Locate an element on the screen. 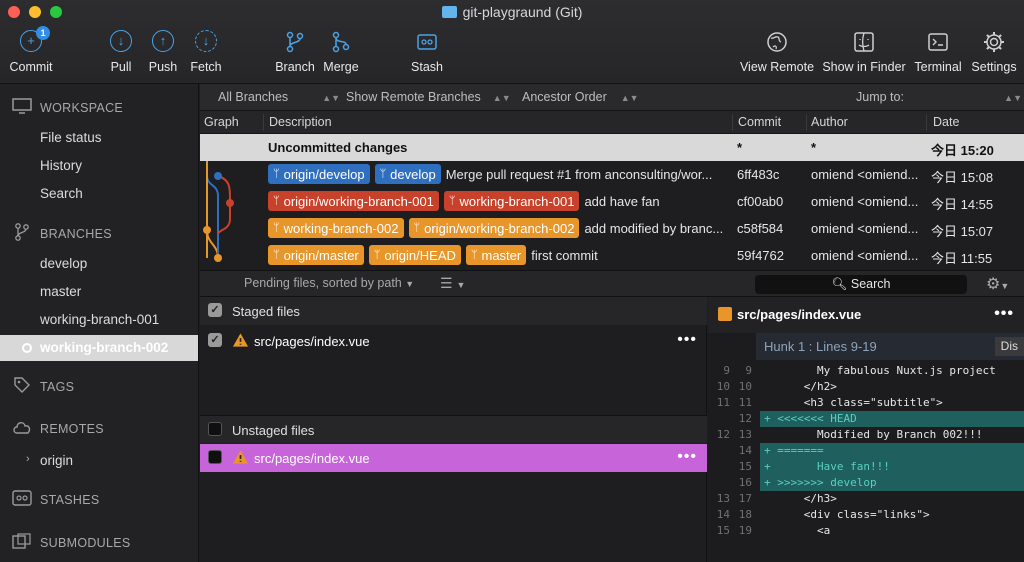  new-line-number: 13 is located at coordinates (745, 434).